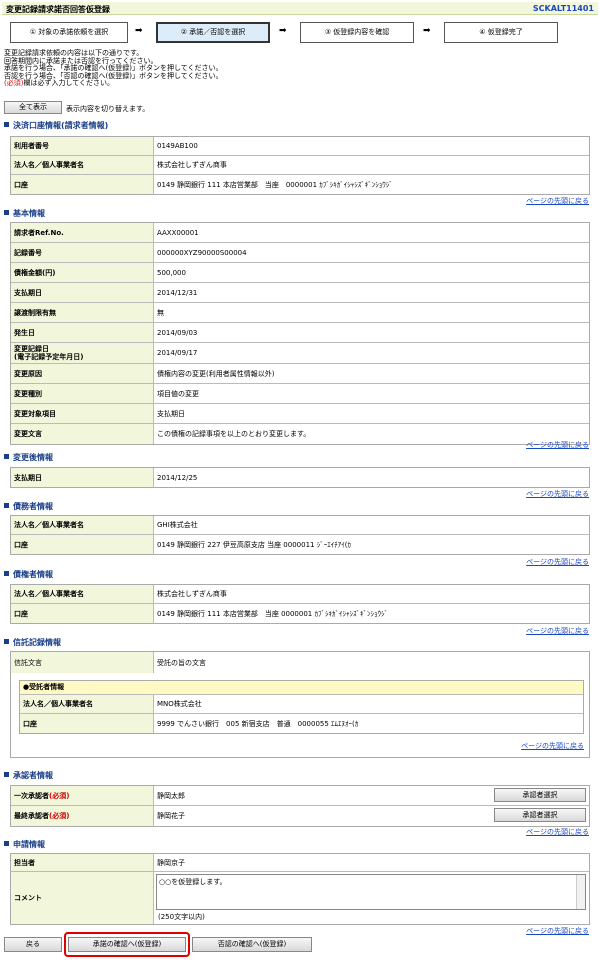 The image size is (600, 962). Describe the element at coordinates (258, 723) in the screenshot. I see `row-value: 9999 でんさい銀行 005 新宿支店 普通 0000055 ｴﾑｴﾇｵｰ(ｶ` at that location.